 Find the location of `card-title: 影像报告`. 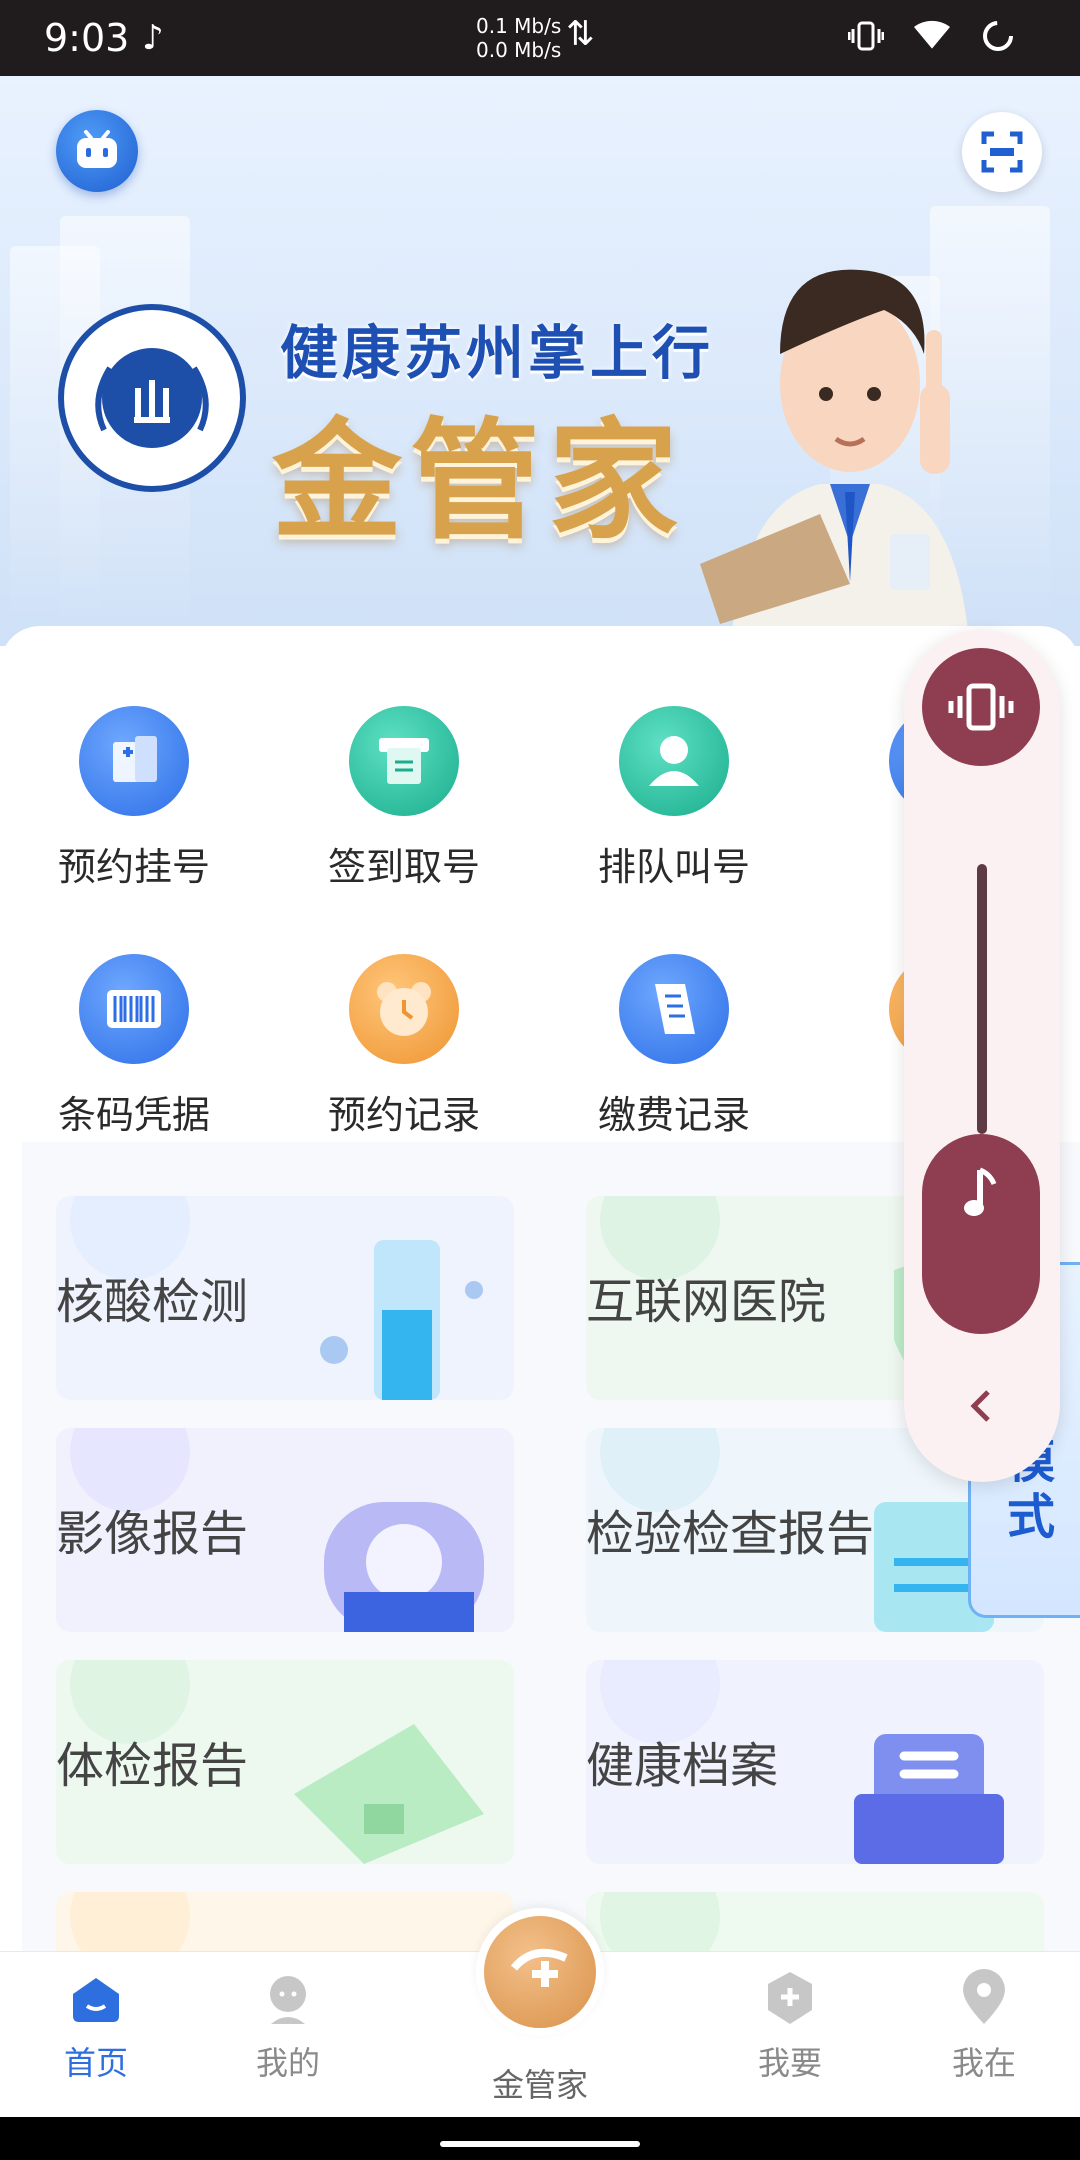

card-title: 影像报告 is located at coordinates (152, 1534).